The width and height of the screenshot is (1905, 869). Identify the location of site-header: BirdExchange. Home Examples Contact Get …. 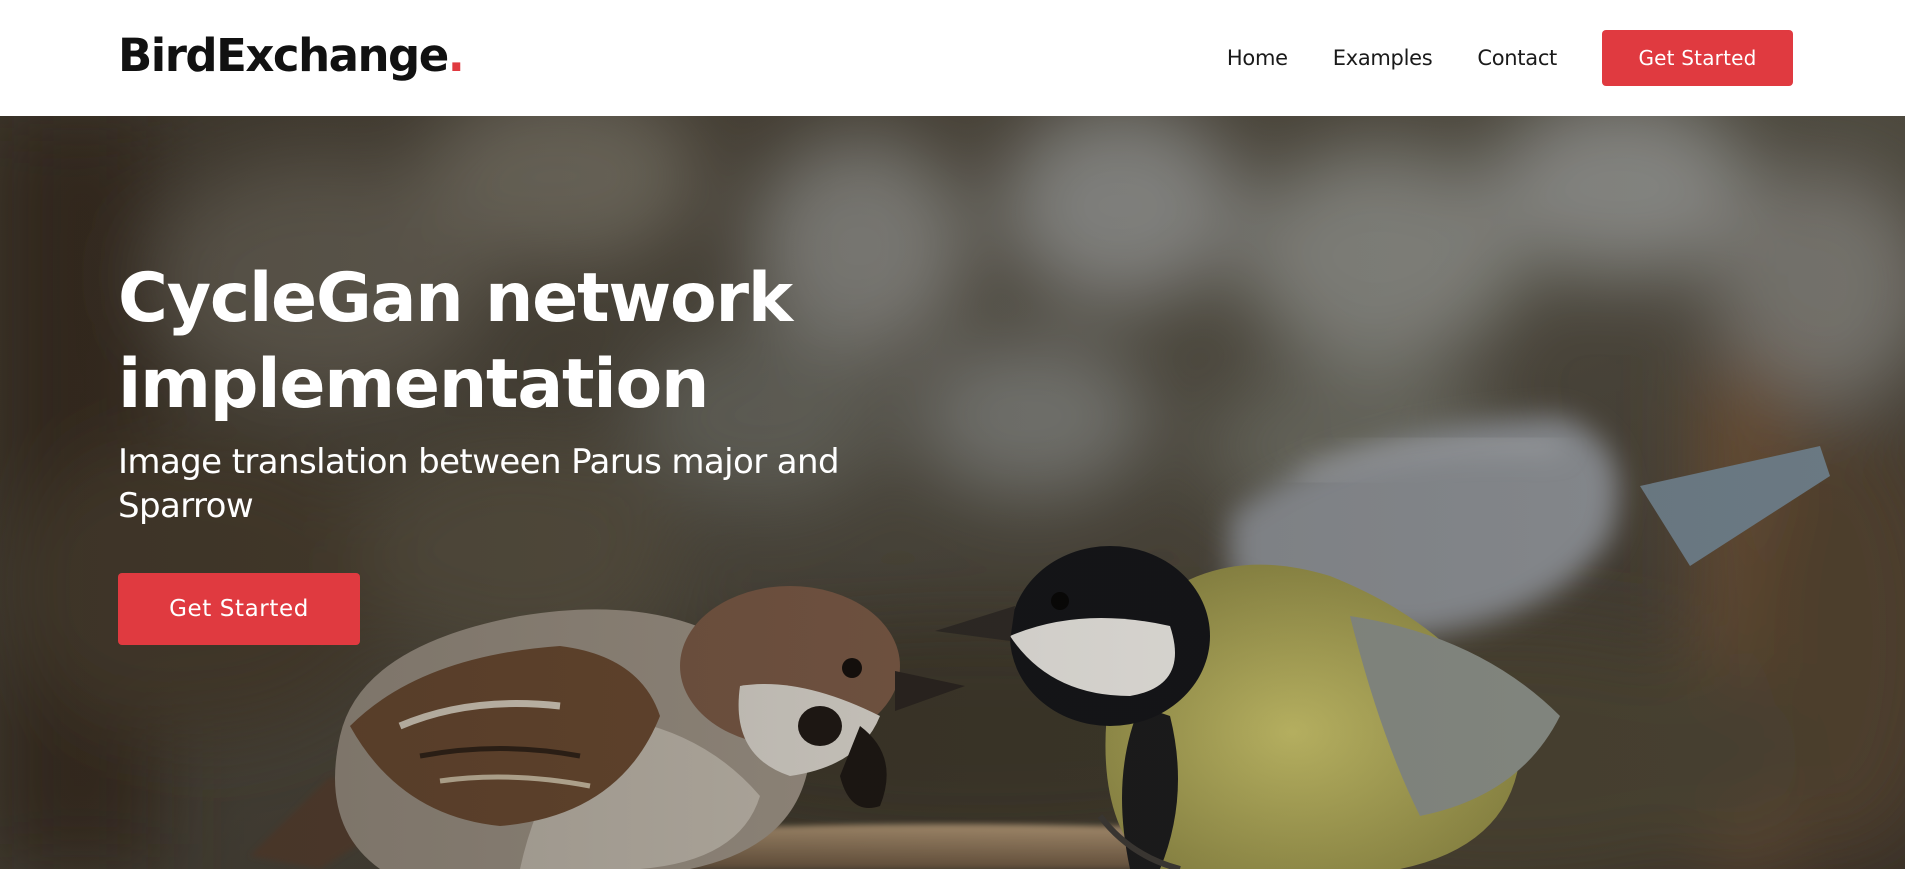
(952, 58).